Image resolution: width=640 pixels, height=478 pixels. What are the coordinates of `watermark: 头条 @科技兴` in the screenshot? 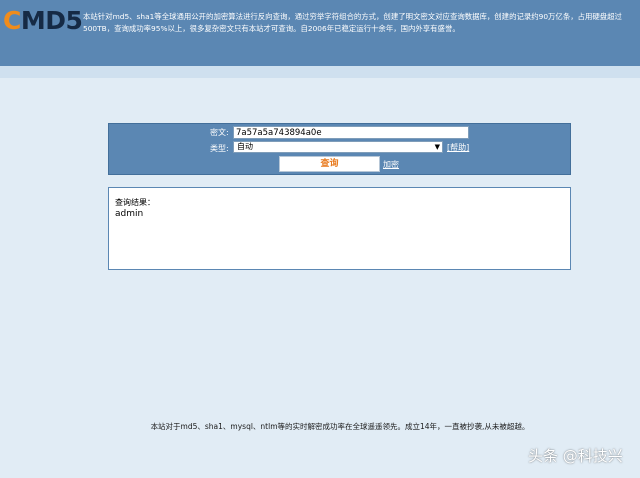 It's located at (575, 456).